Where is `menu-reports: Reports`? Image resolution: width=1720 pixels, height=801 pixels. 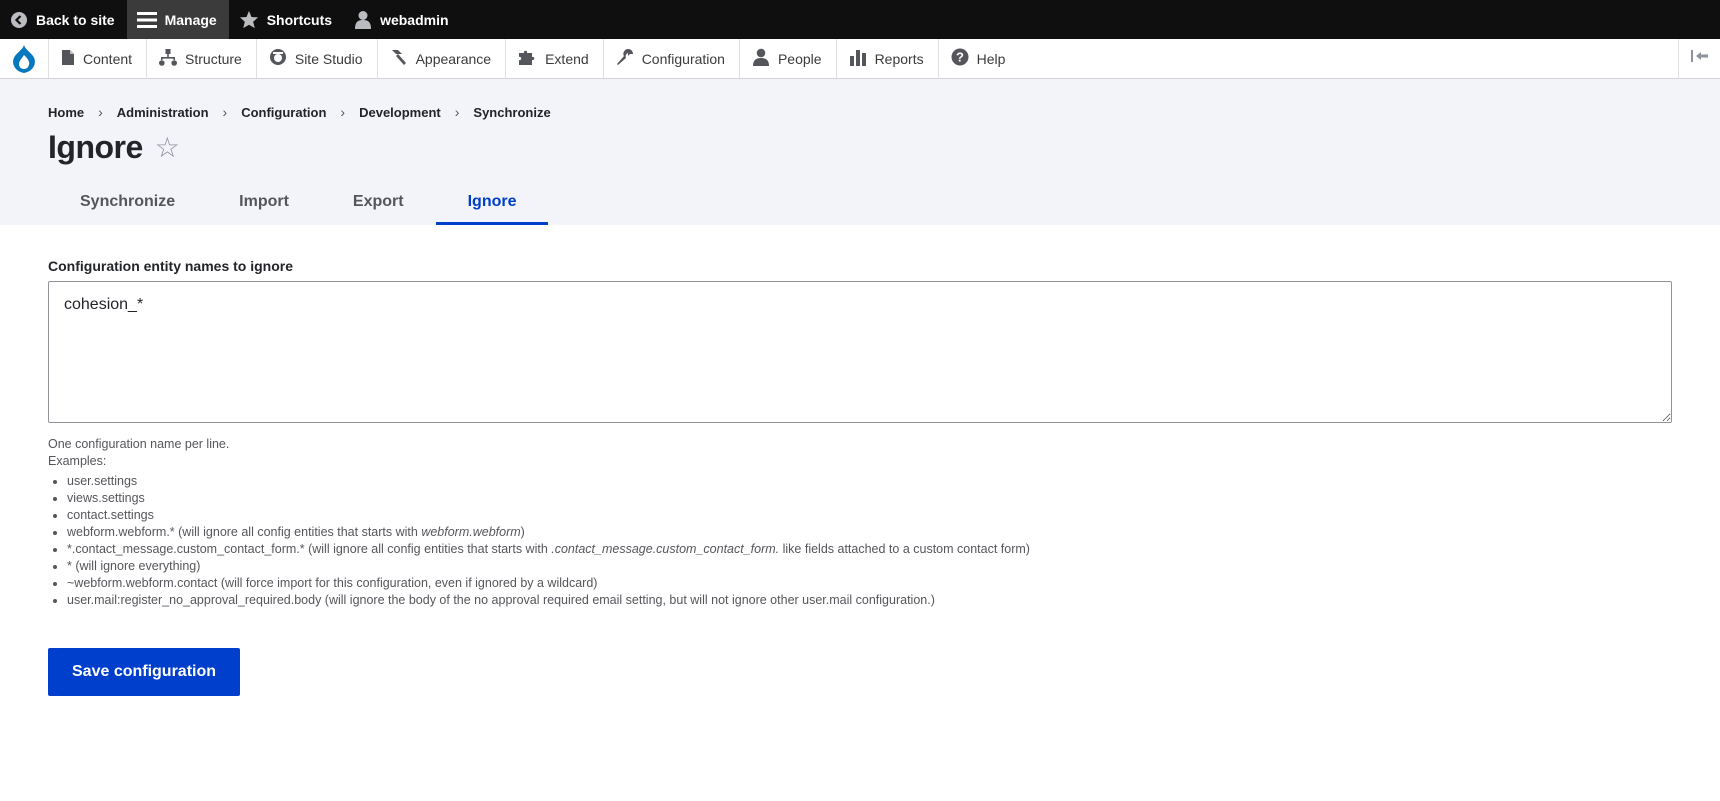
menu-reports: Reports is located at coordinates (886, 58).